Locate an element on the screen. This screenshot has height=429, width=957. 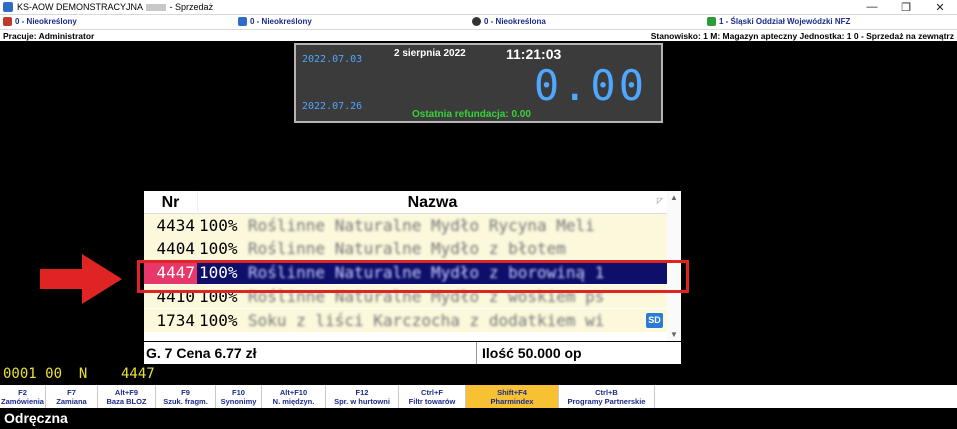
red-arrow-icon is located at coordinates (81, 279).